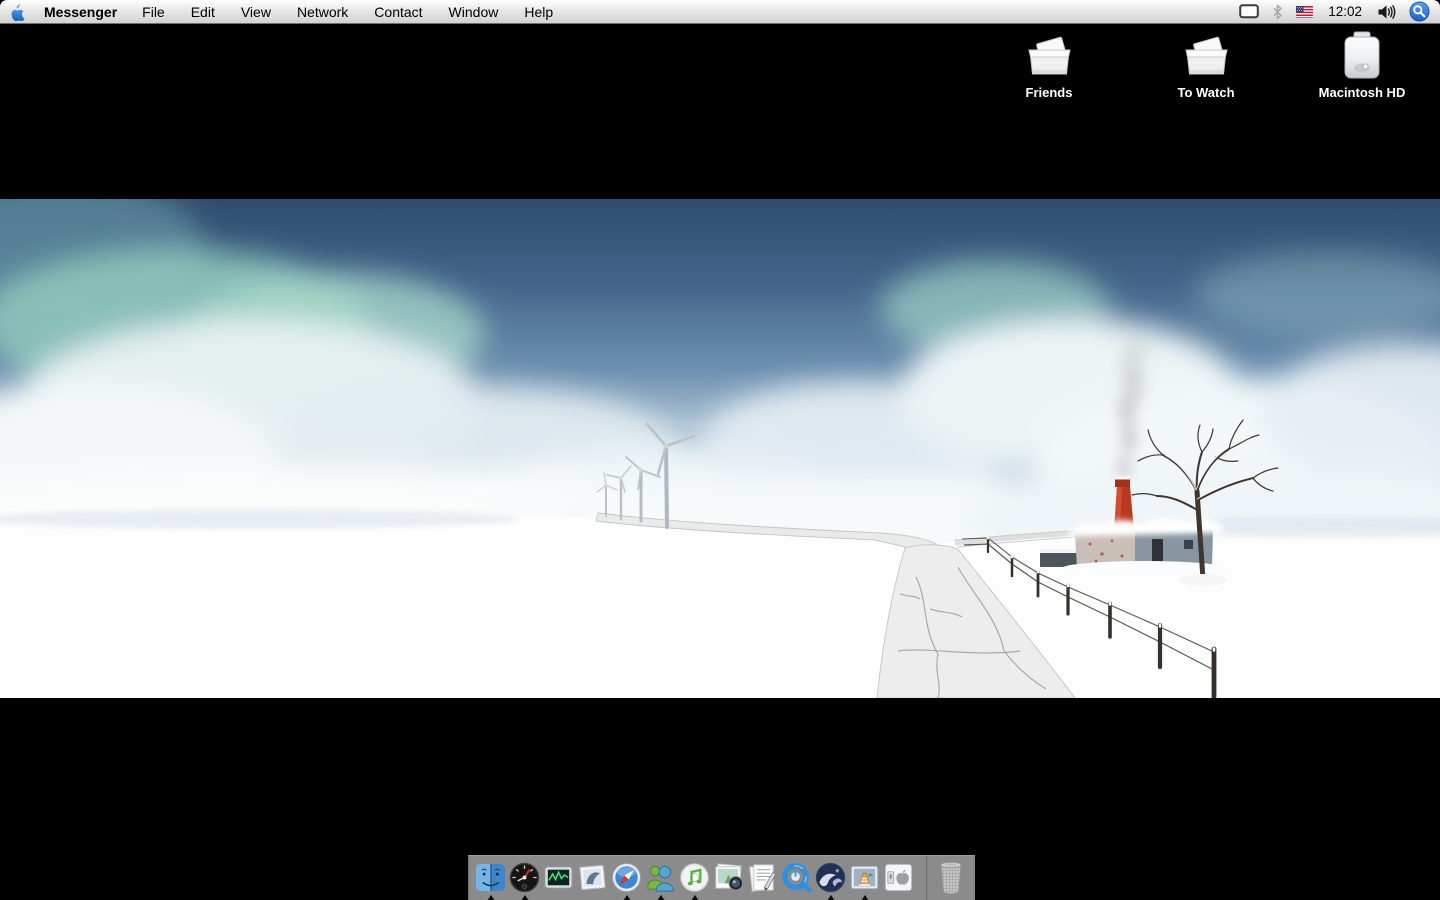  I want to click on dock-msn-messenger, so click(660, 880).